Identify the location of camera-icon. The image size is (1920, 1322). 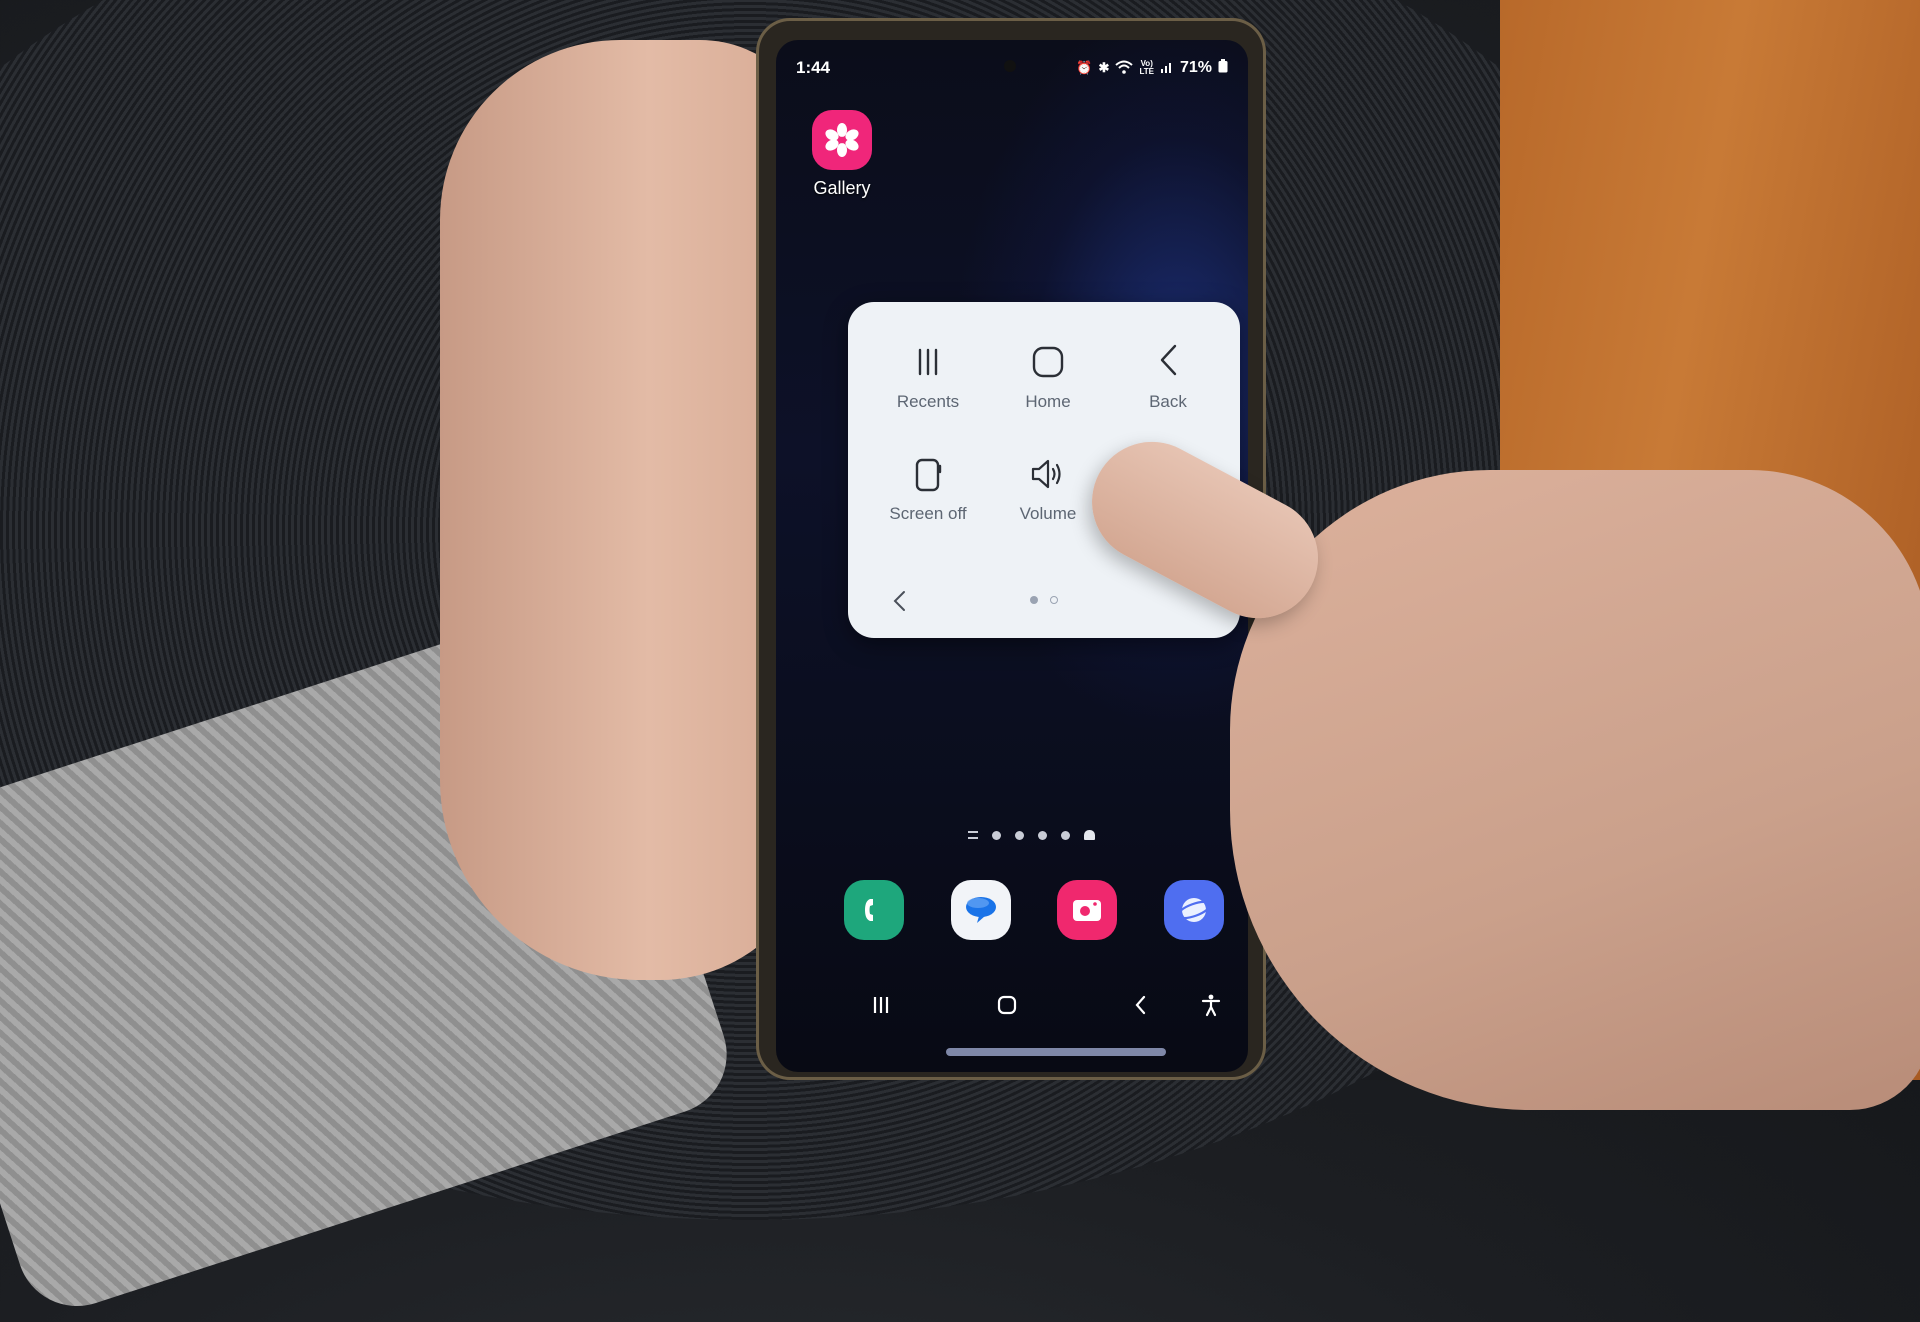
(1087, 910).